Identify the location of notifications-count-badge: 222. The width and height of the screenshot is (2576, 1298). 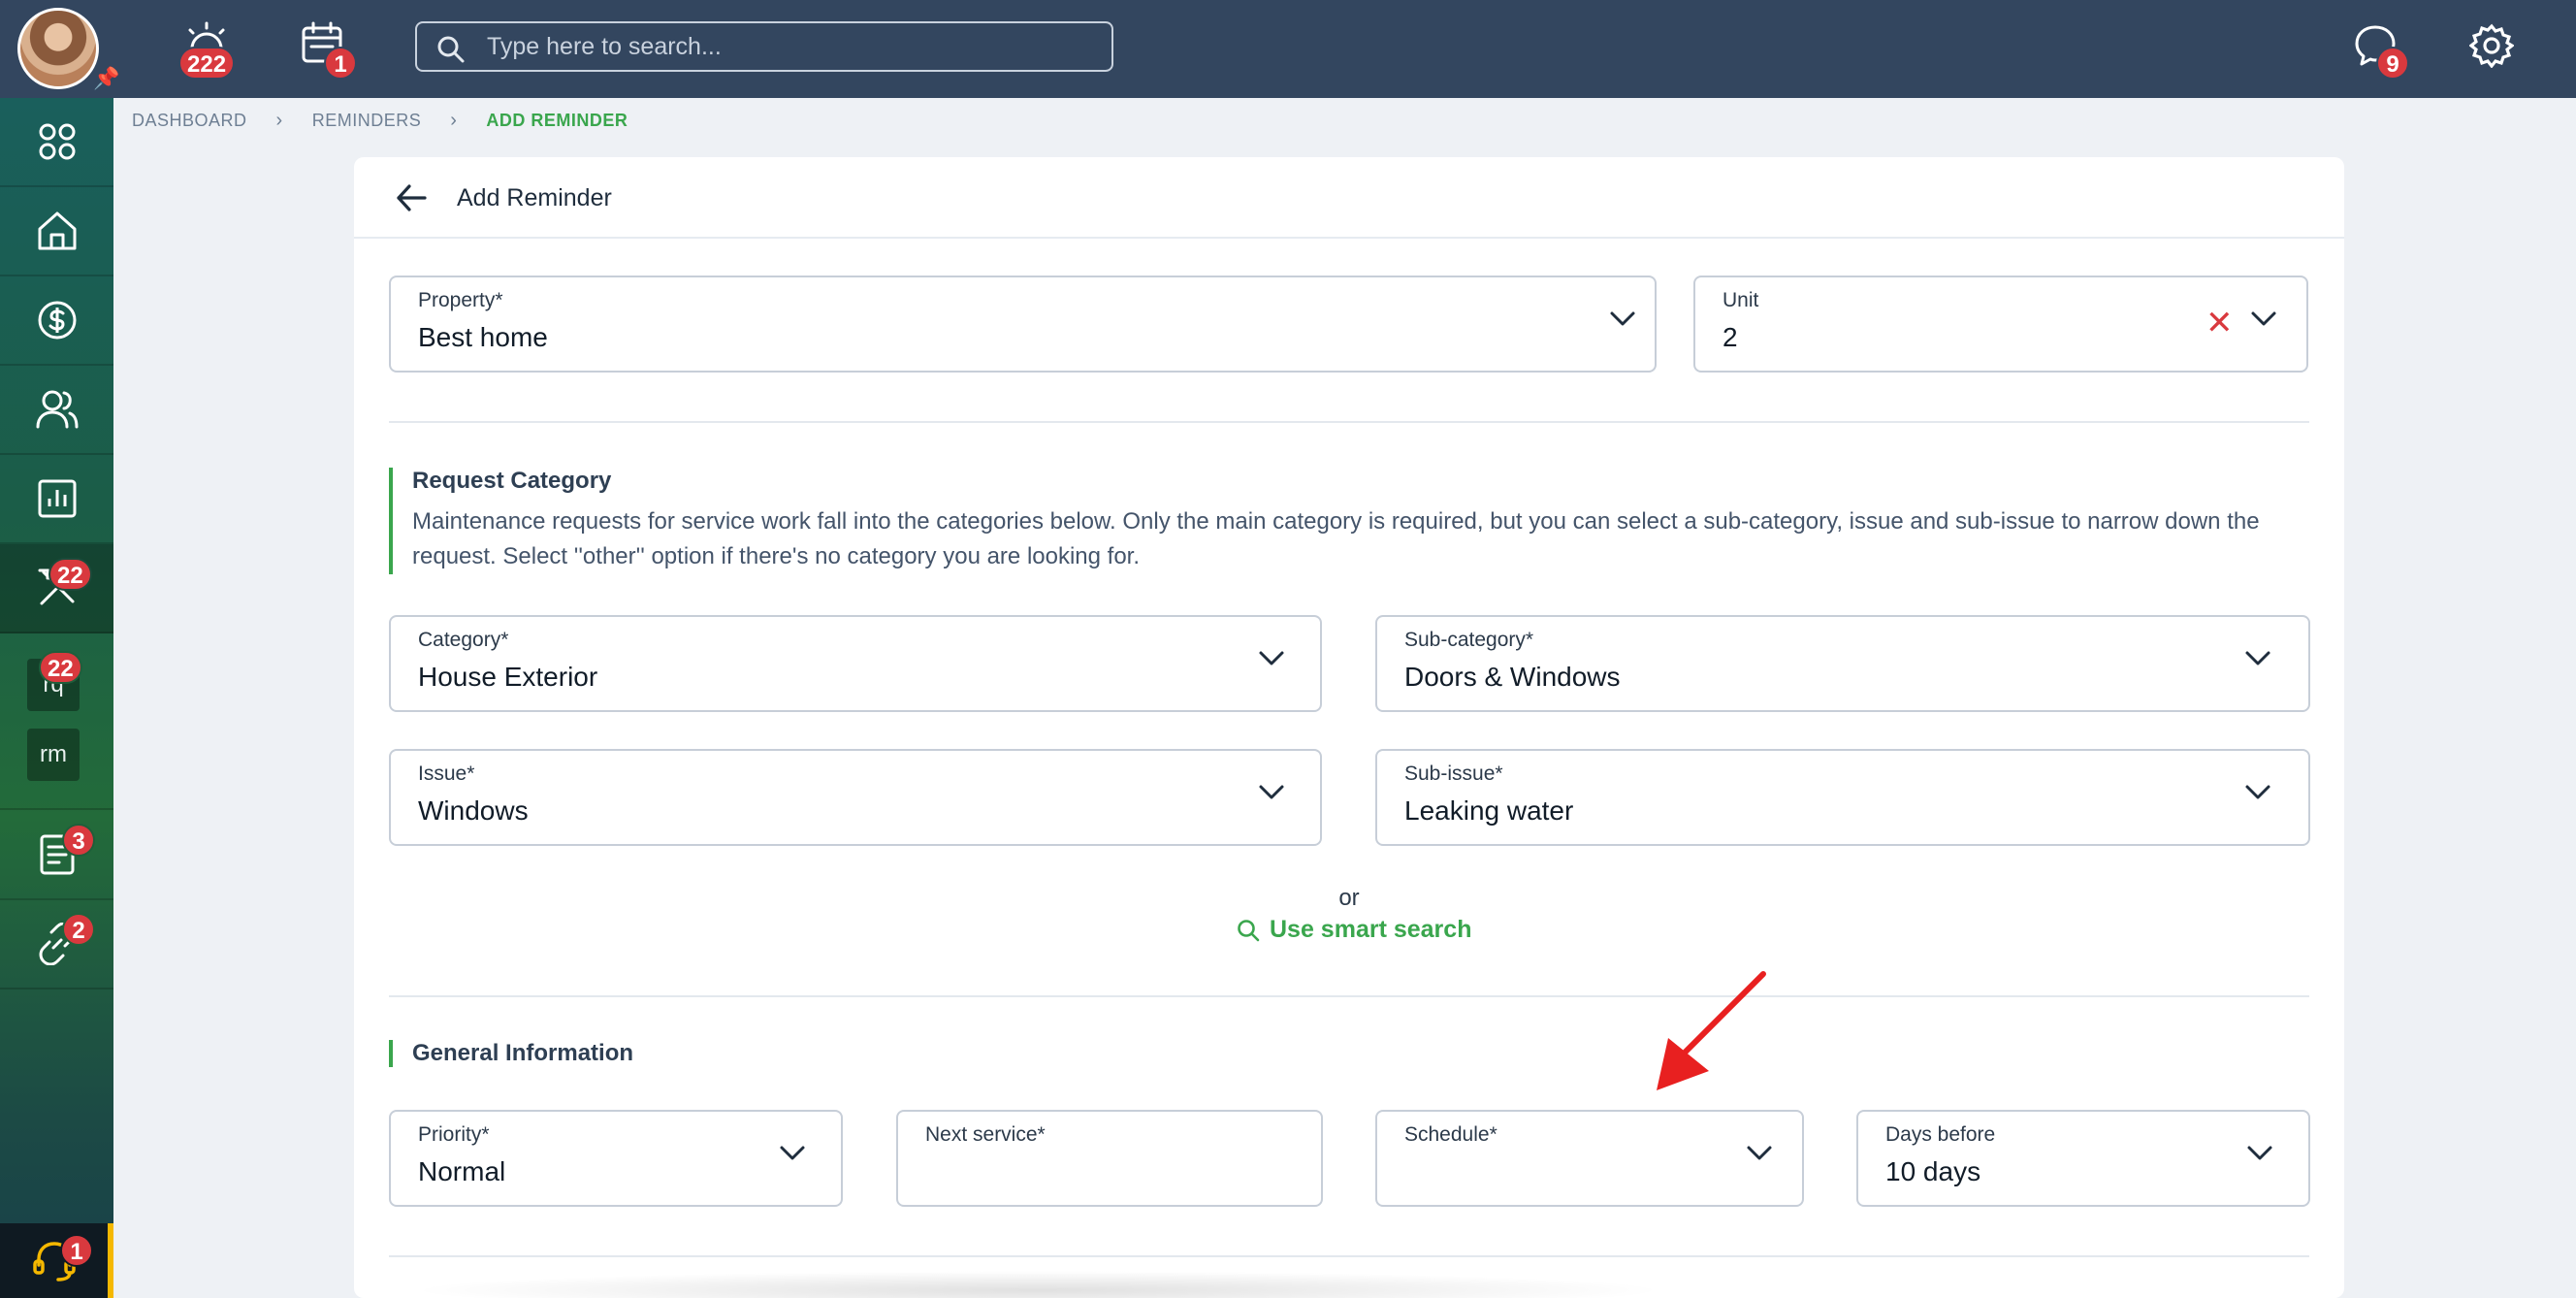
(207, 63).